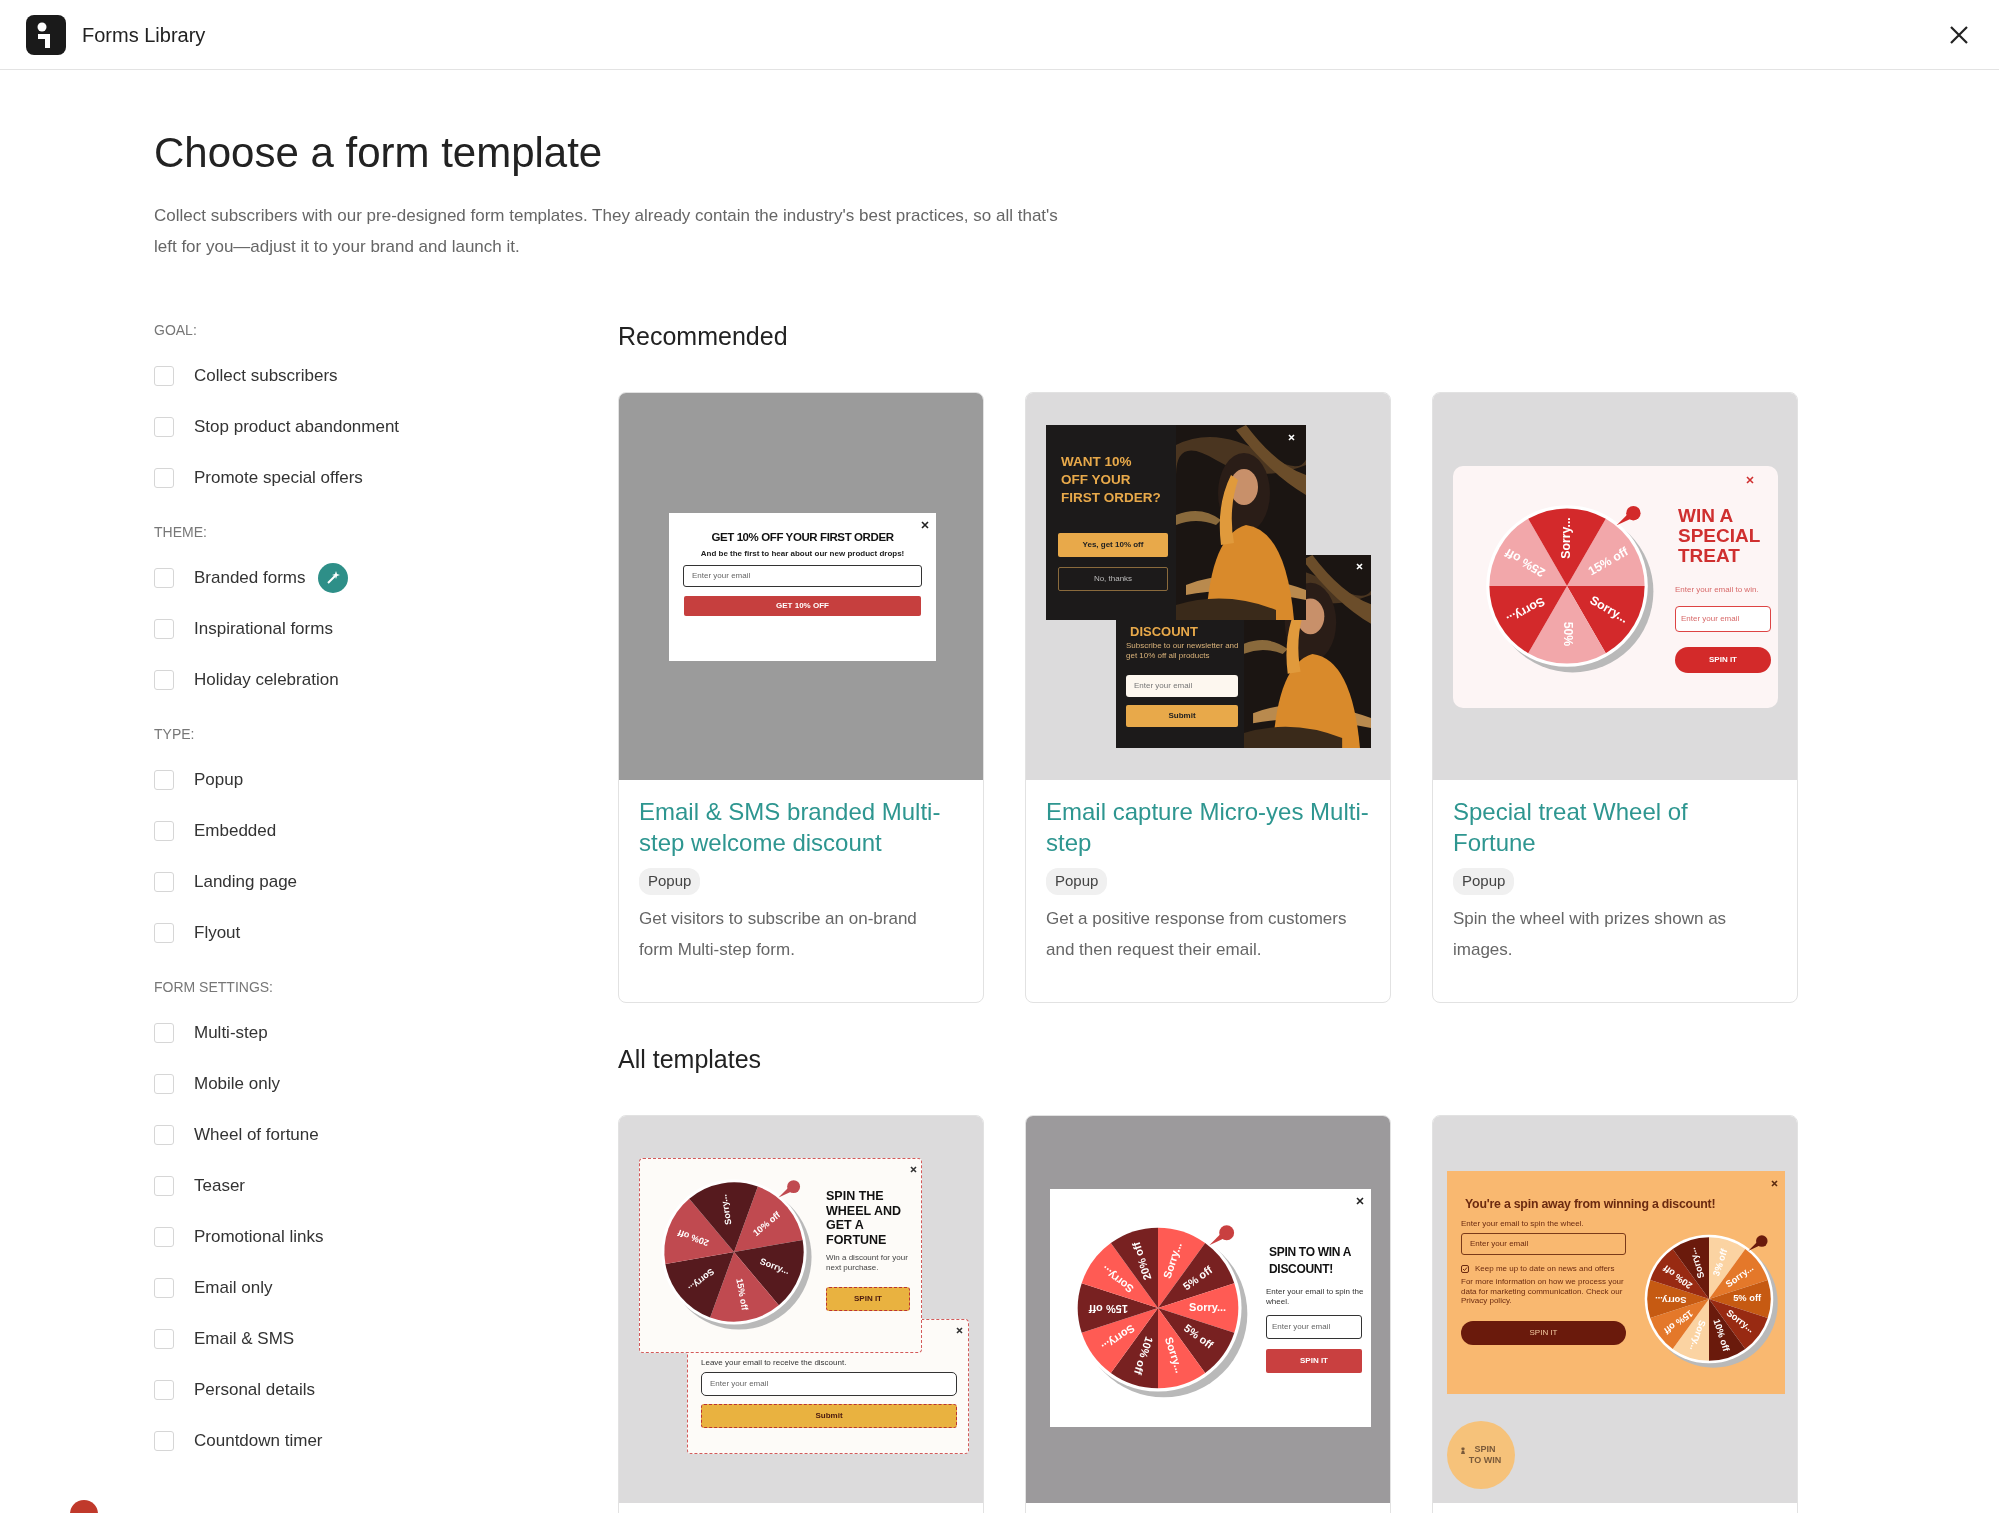 This screenshot has width=1999, height=1513. I want to click on mockup-text: Leave your email to receive the discount., so click(774, 1363).